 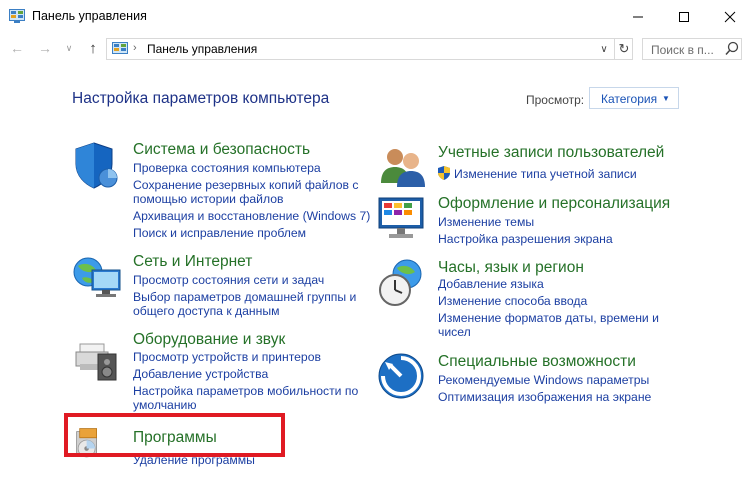 What do you see at coordinates (551, 153) in the screenshot?
I see `category-title: Учетные записи пользователей` at bounding box center [551, 153].